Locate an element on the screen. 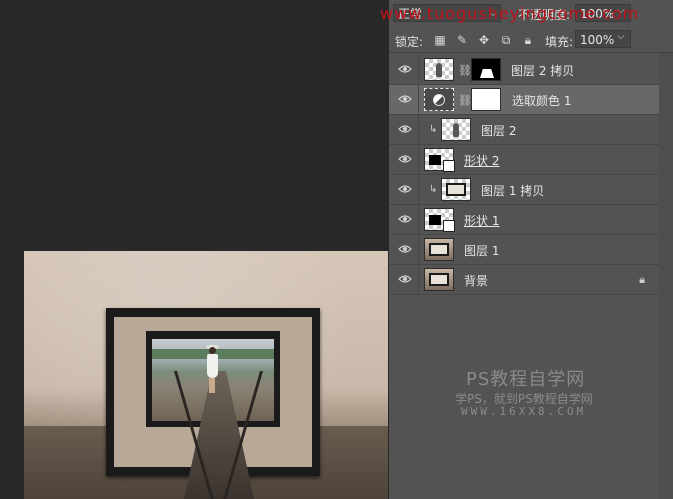 The width and height of the screenshot is (673, 499). layer-row: 图层 1 is located at coordinates (524, 250).